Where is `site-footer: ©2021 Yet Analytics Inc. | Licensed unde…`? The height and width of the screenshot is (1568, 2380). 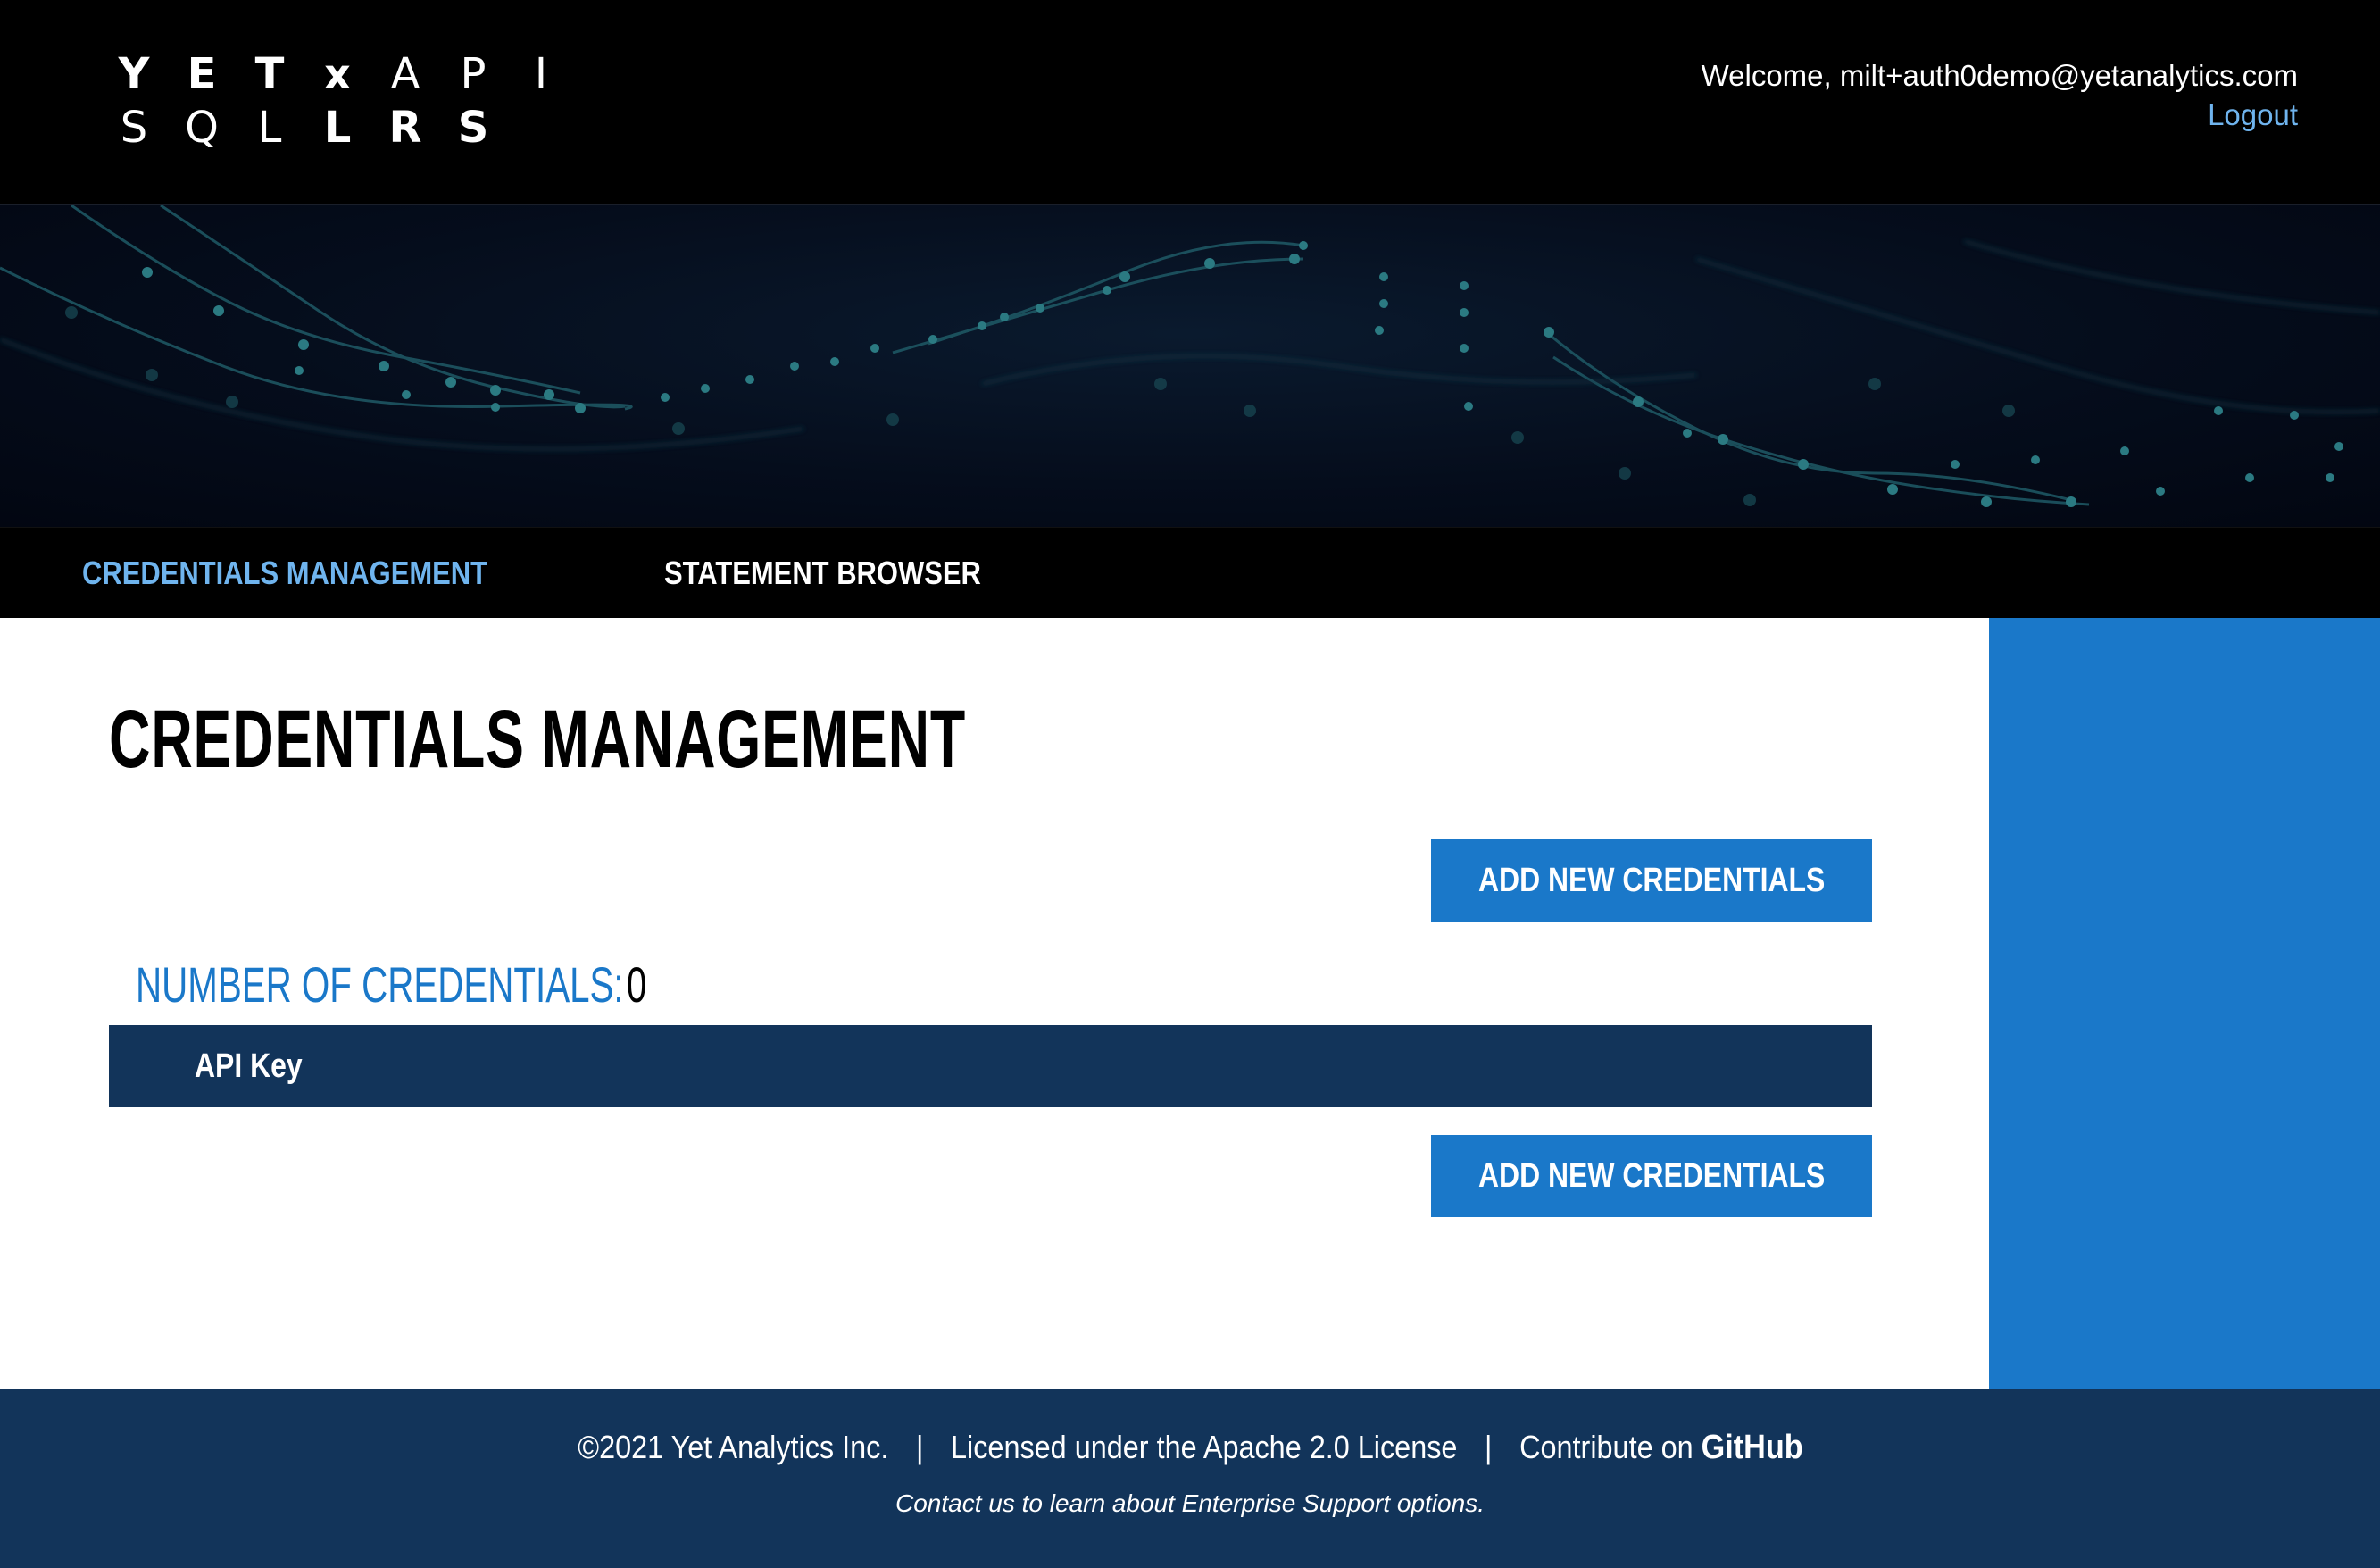 site-footer: ©2021 Yet Analytics Inc. | Licensed unde… is located at coordinates (1190, 1478).